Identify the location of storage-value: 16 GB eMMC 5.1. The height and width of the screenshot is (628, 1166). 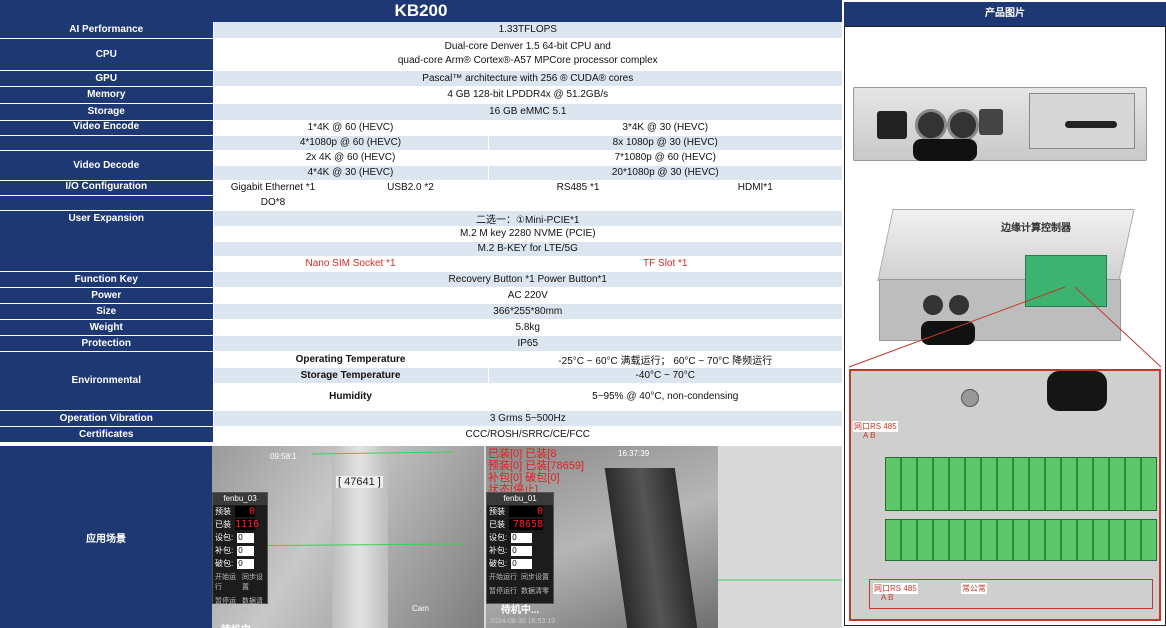
(527, 112).